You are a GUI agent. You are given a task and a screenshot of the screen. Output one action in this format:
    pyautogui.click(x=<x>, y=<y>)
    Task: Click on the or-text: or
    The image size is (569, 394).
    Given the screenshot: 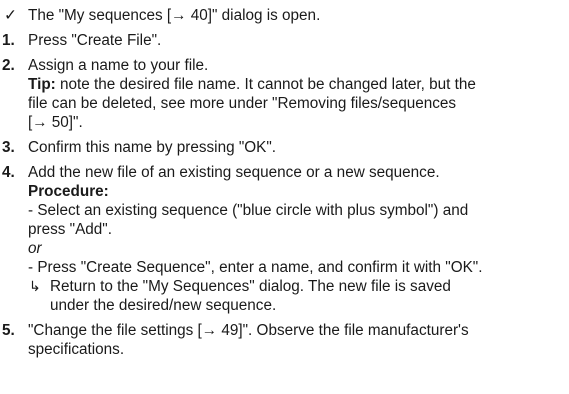 What is the action you would take?
    pyautogui.click(x=35, y=248)
    